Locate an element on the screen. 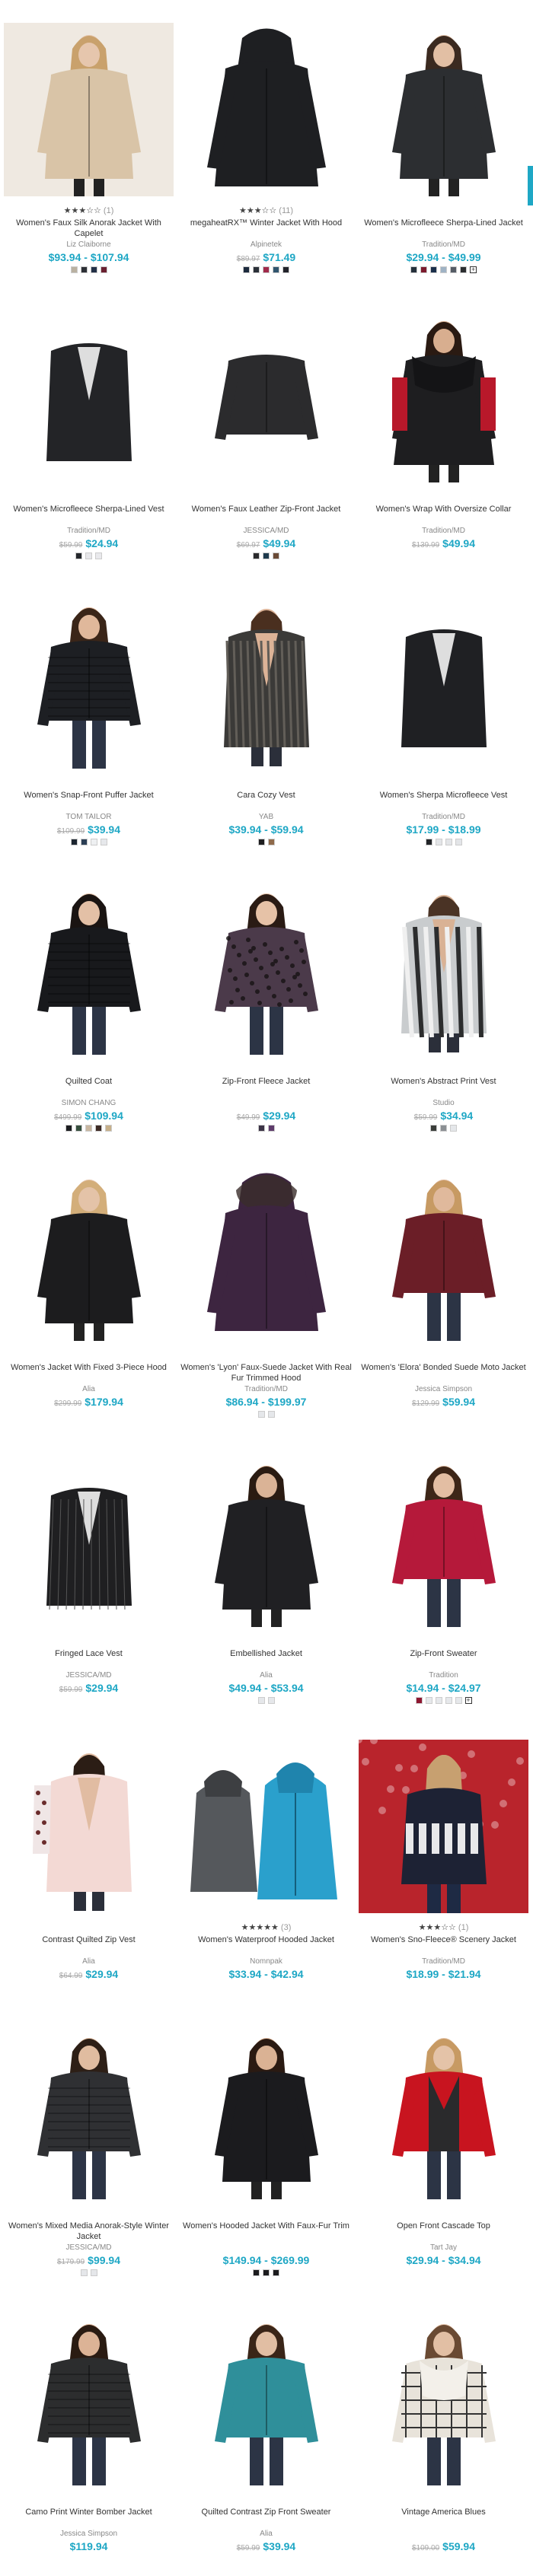 This screenshot has height=2576, width=533. product-name-link: Vintage America Blues is located at coordinates (444, 2512).